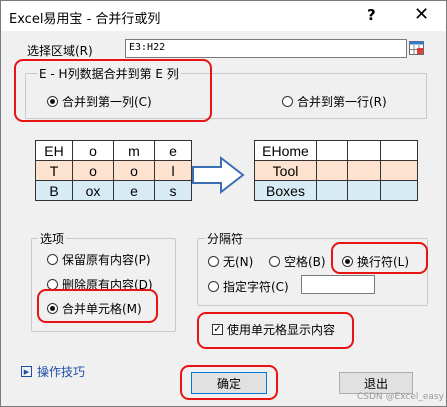 Image resolution: width=447 pixels, height=407 pixels. Describe the element at coordinates (342, 102) in the screenshot. I see `radio-label: 合并到第一行(R)` at that location.